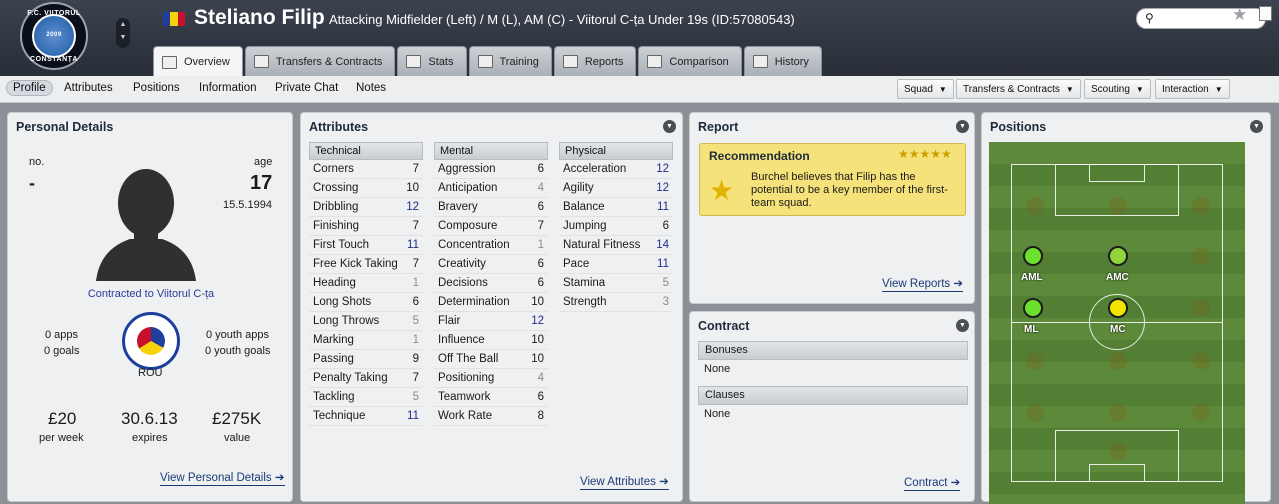 This screenshot has height=504, width=1279. What do you see at coordinates (616, 245) in the screenshot?
I see `attribute-row: Natural Fitness 14` at bounding box center [616, 245].